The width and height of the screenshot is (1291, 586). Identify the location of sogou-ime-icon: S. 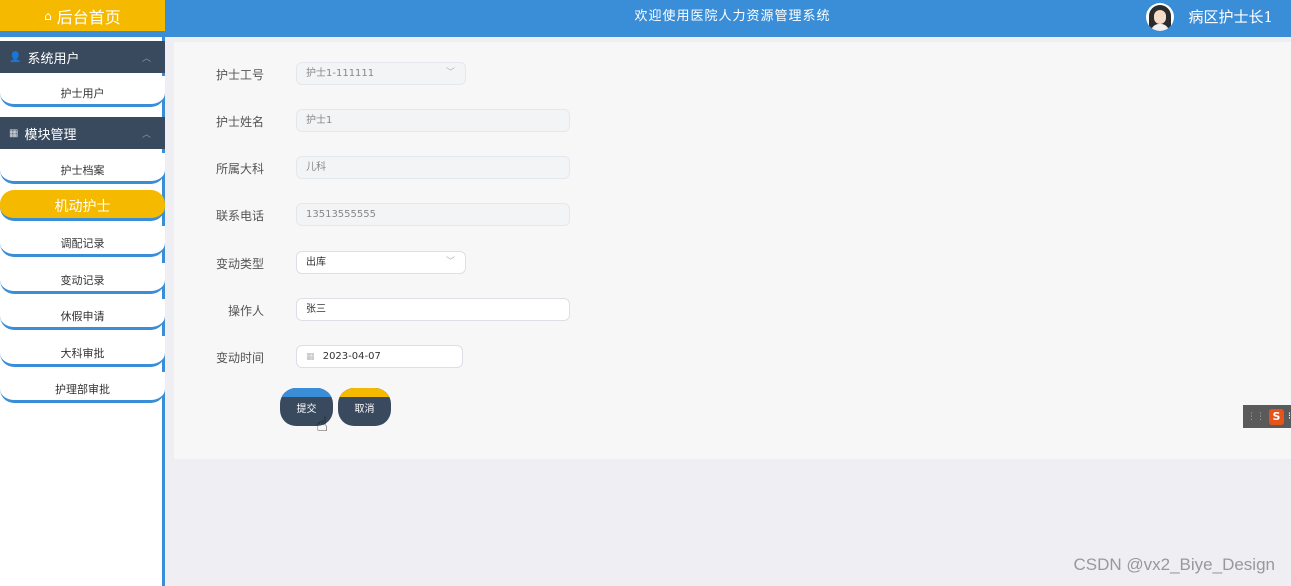
(1276, 416).